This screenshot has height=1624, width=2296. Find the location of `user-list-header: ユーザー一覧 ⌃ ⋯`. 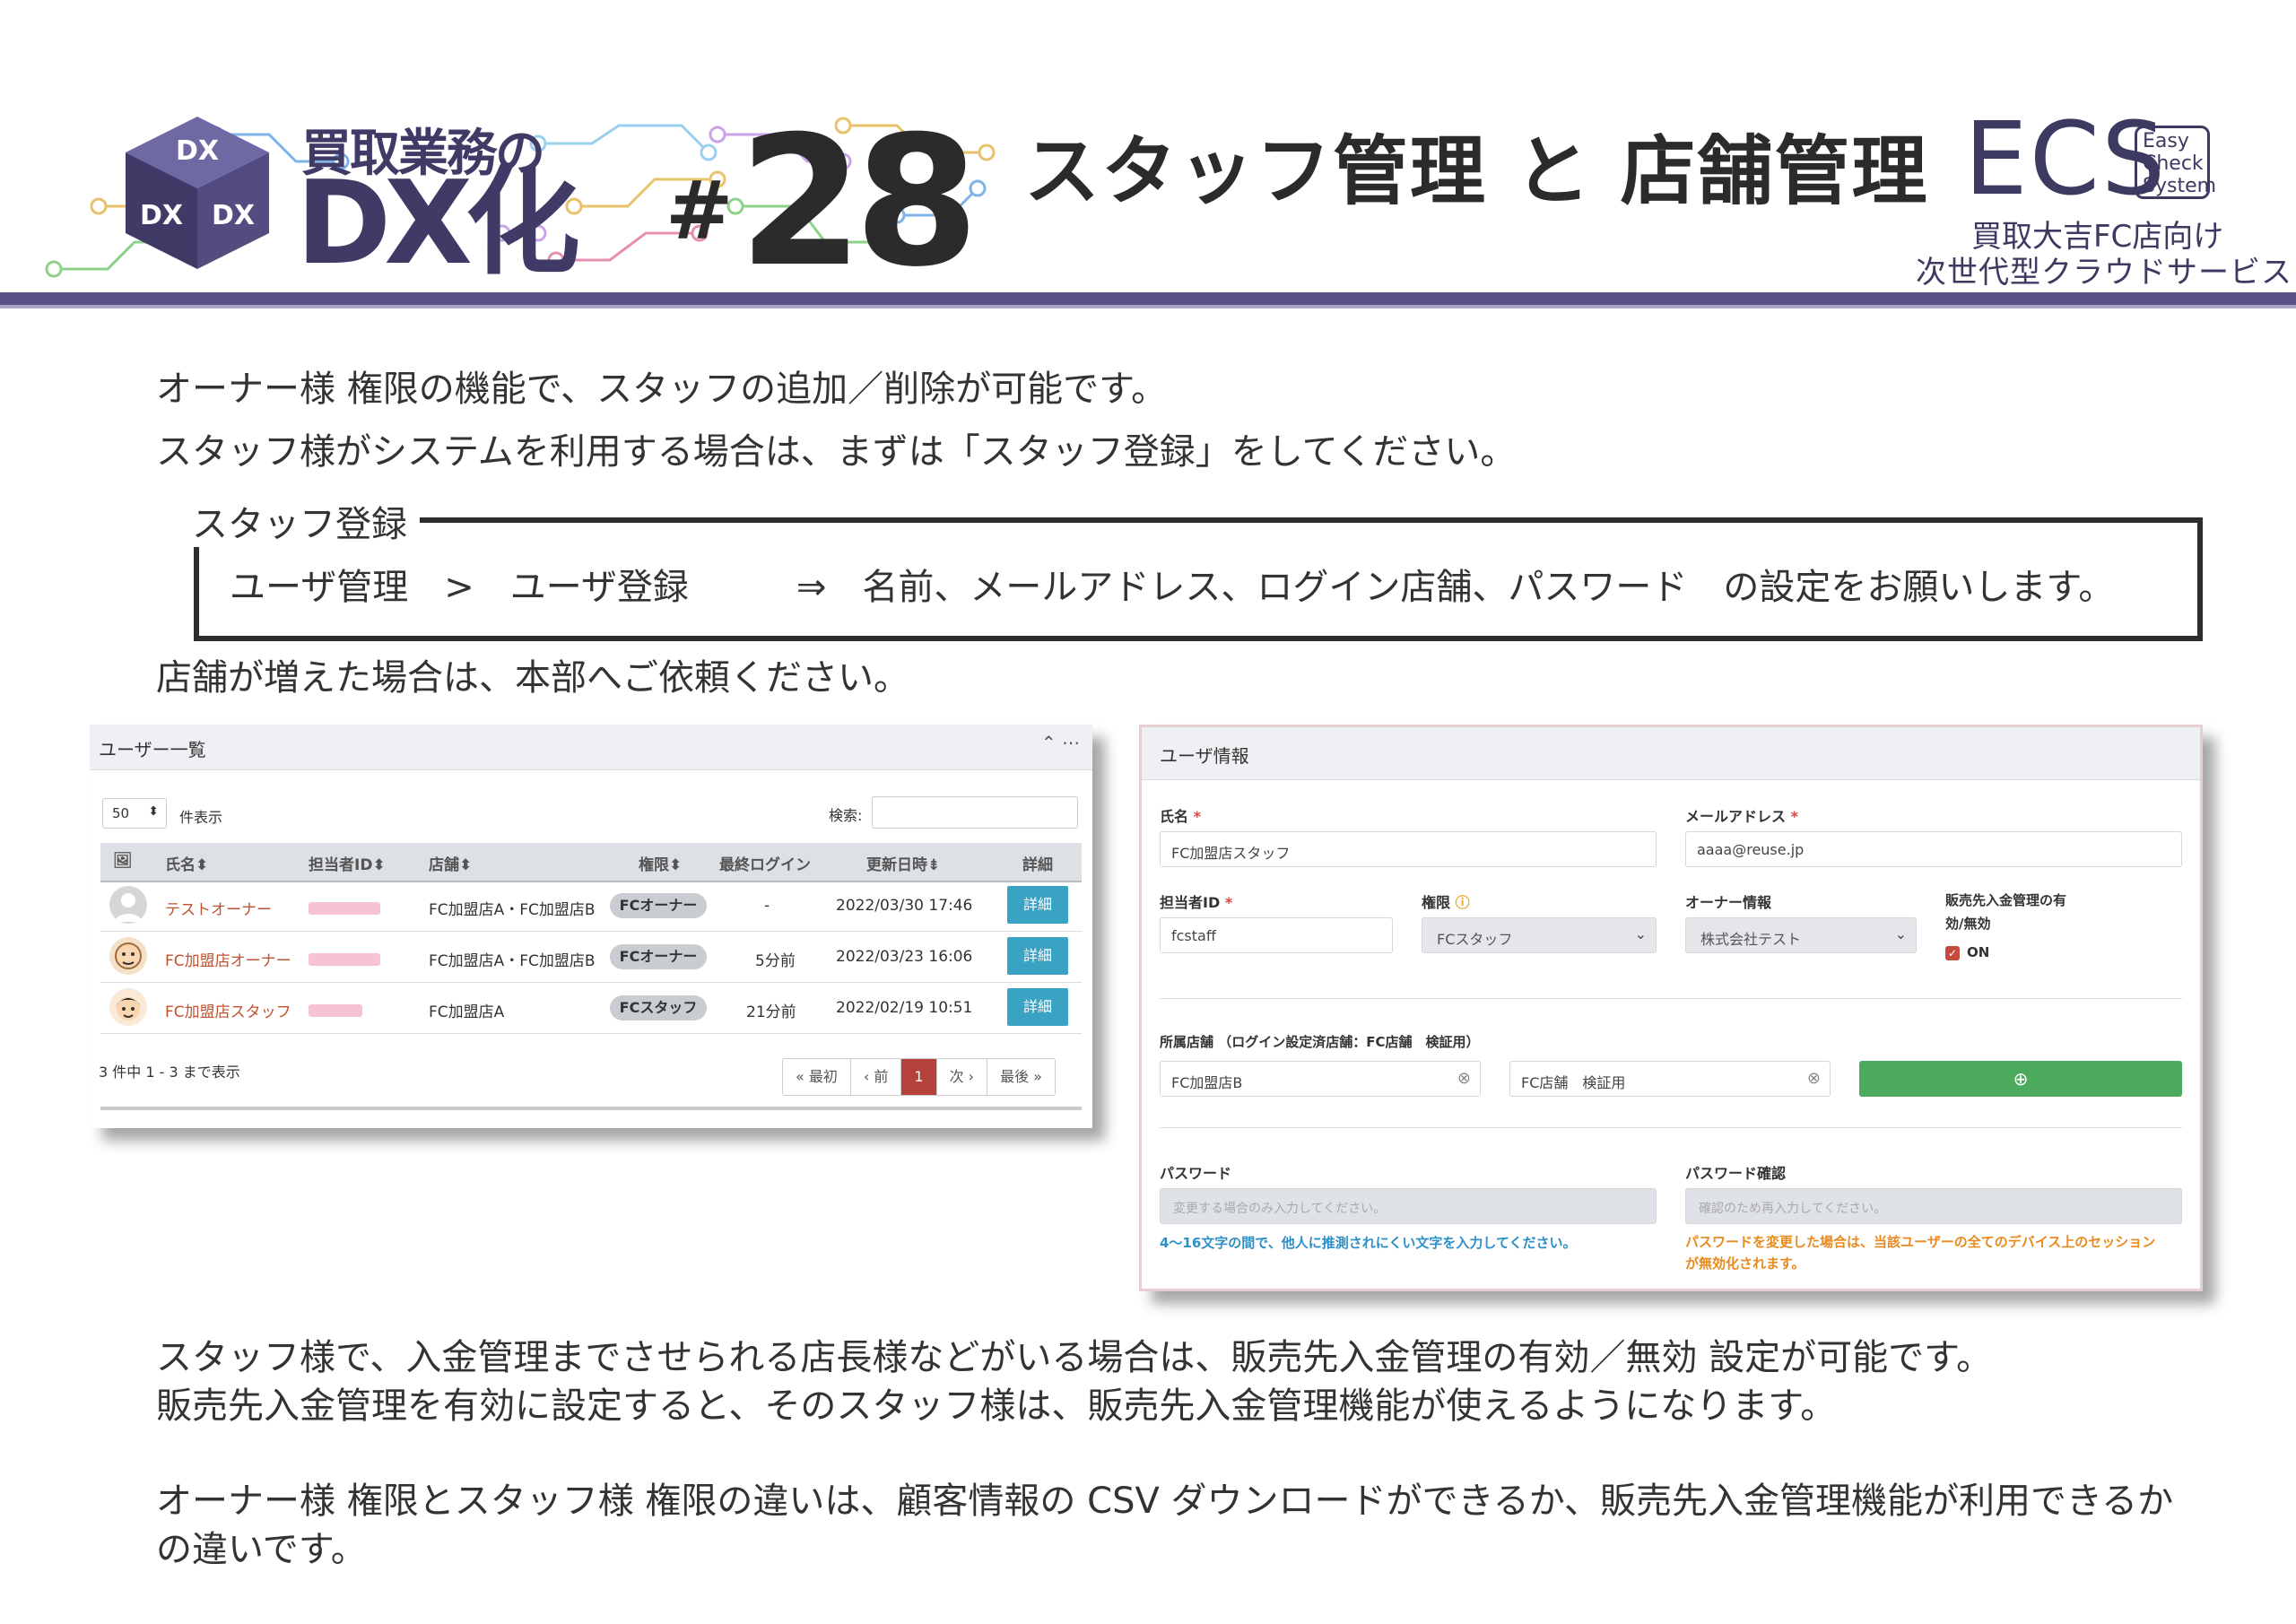

user-list-header: ユーザー一覧 ⌃ ⋯ is located at coordinates (591, 747).